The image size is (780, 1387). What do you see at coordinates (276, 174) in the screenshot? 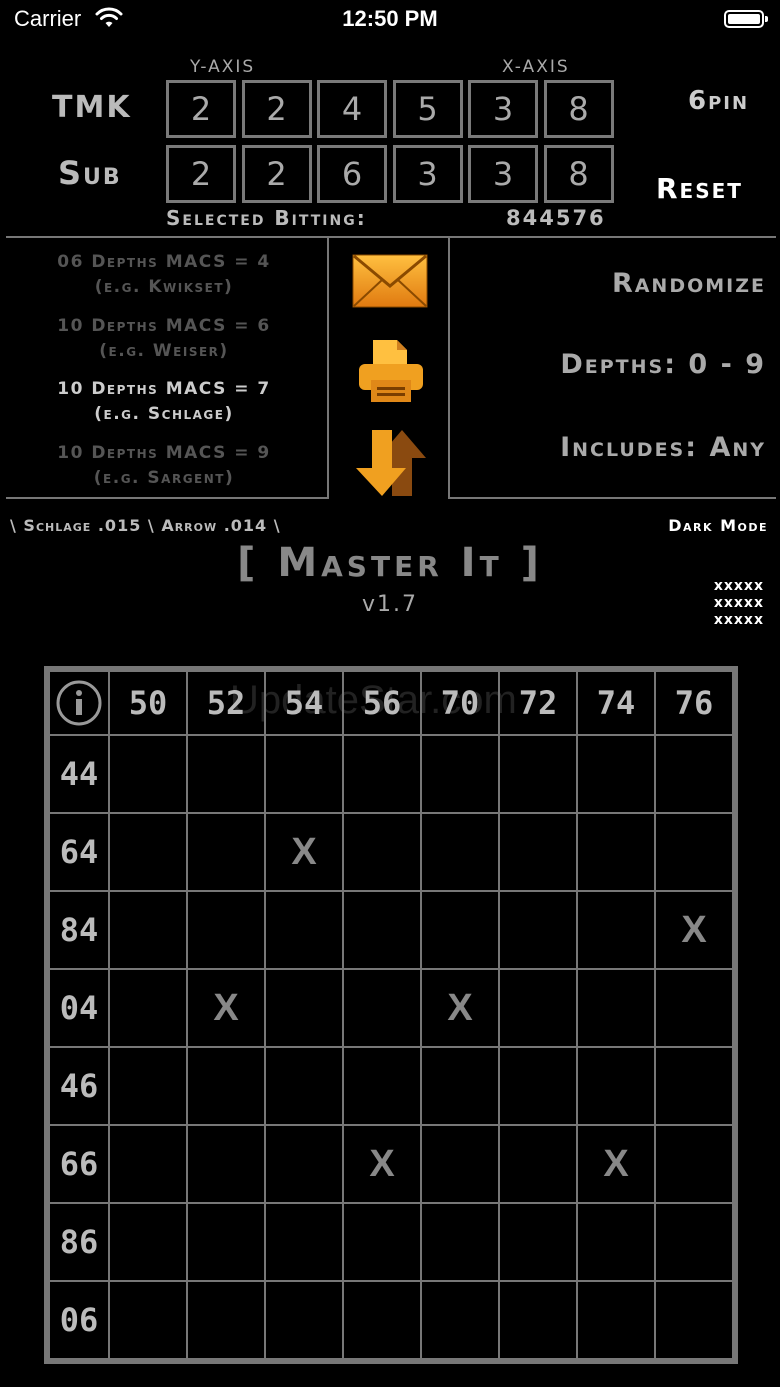
I see `sub-cell-2: 2` at bounding box center [276, 174].